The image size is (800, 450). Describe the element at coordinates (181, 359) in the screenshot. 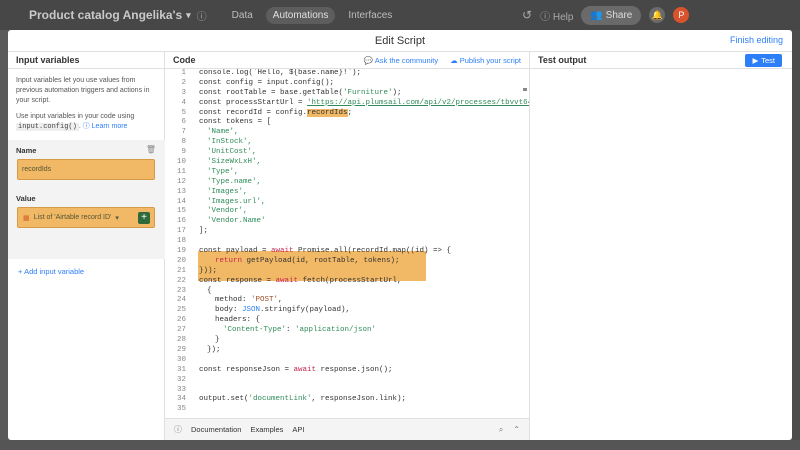

I see `line-number: 30` at that location.